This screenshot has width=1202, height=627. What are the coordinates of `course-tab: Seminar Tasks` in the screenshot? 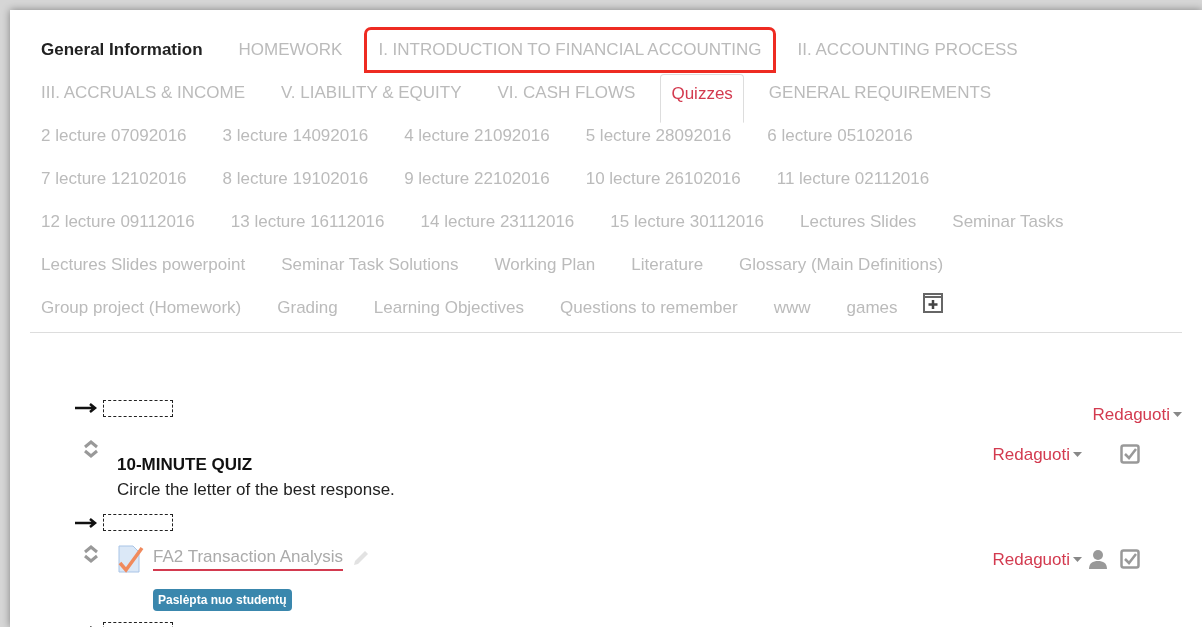 It's located at (1008, 222).